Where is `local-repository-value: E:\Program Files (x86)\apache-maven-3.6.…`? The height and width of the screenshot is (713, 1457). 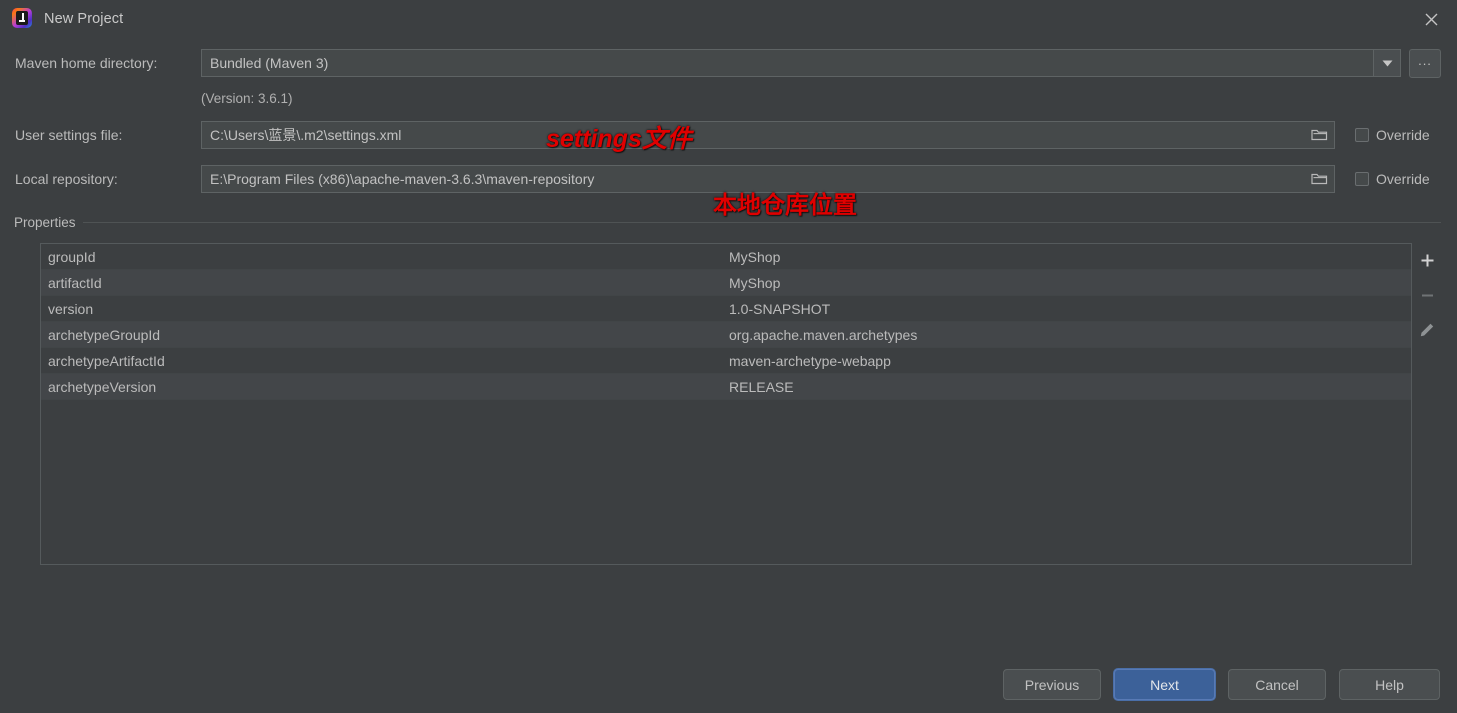
local-repository-value: E:\Program Files (x86)\apache-maven-3.6.… is located at coordinates (402, 179).